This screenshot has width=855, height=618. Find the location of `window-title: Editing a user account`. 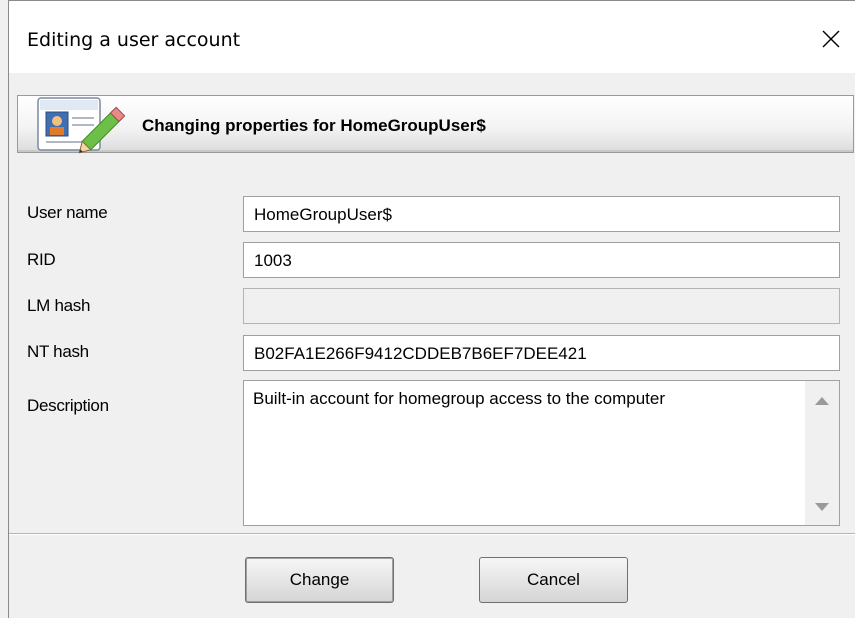

window-title: Editing a user account is located at coordinates (134, 40).